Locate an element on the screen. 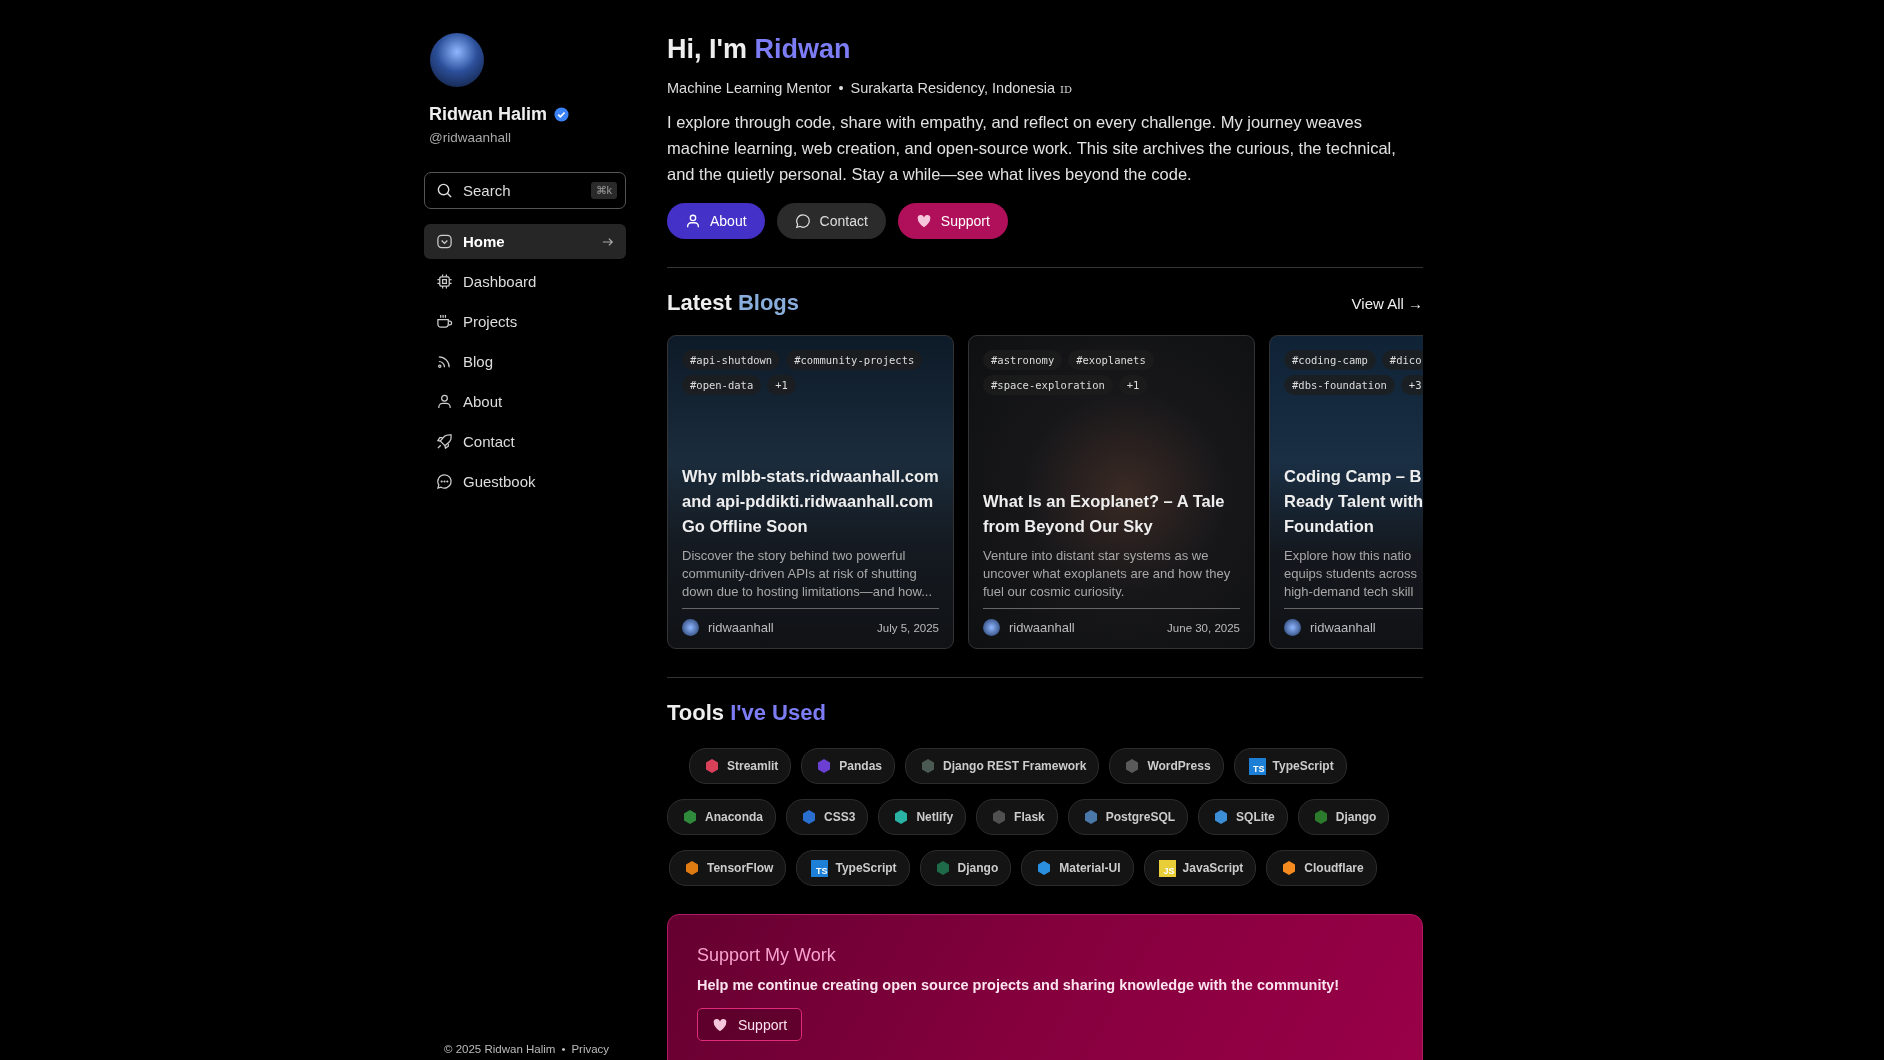 The width and height of the screenshot is (1884, 1060). blog-title: What Is an Exoplanet? – A Tale from Beyond Our Sky is located at coordinates (1104, 514).